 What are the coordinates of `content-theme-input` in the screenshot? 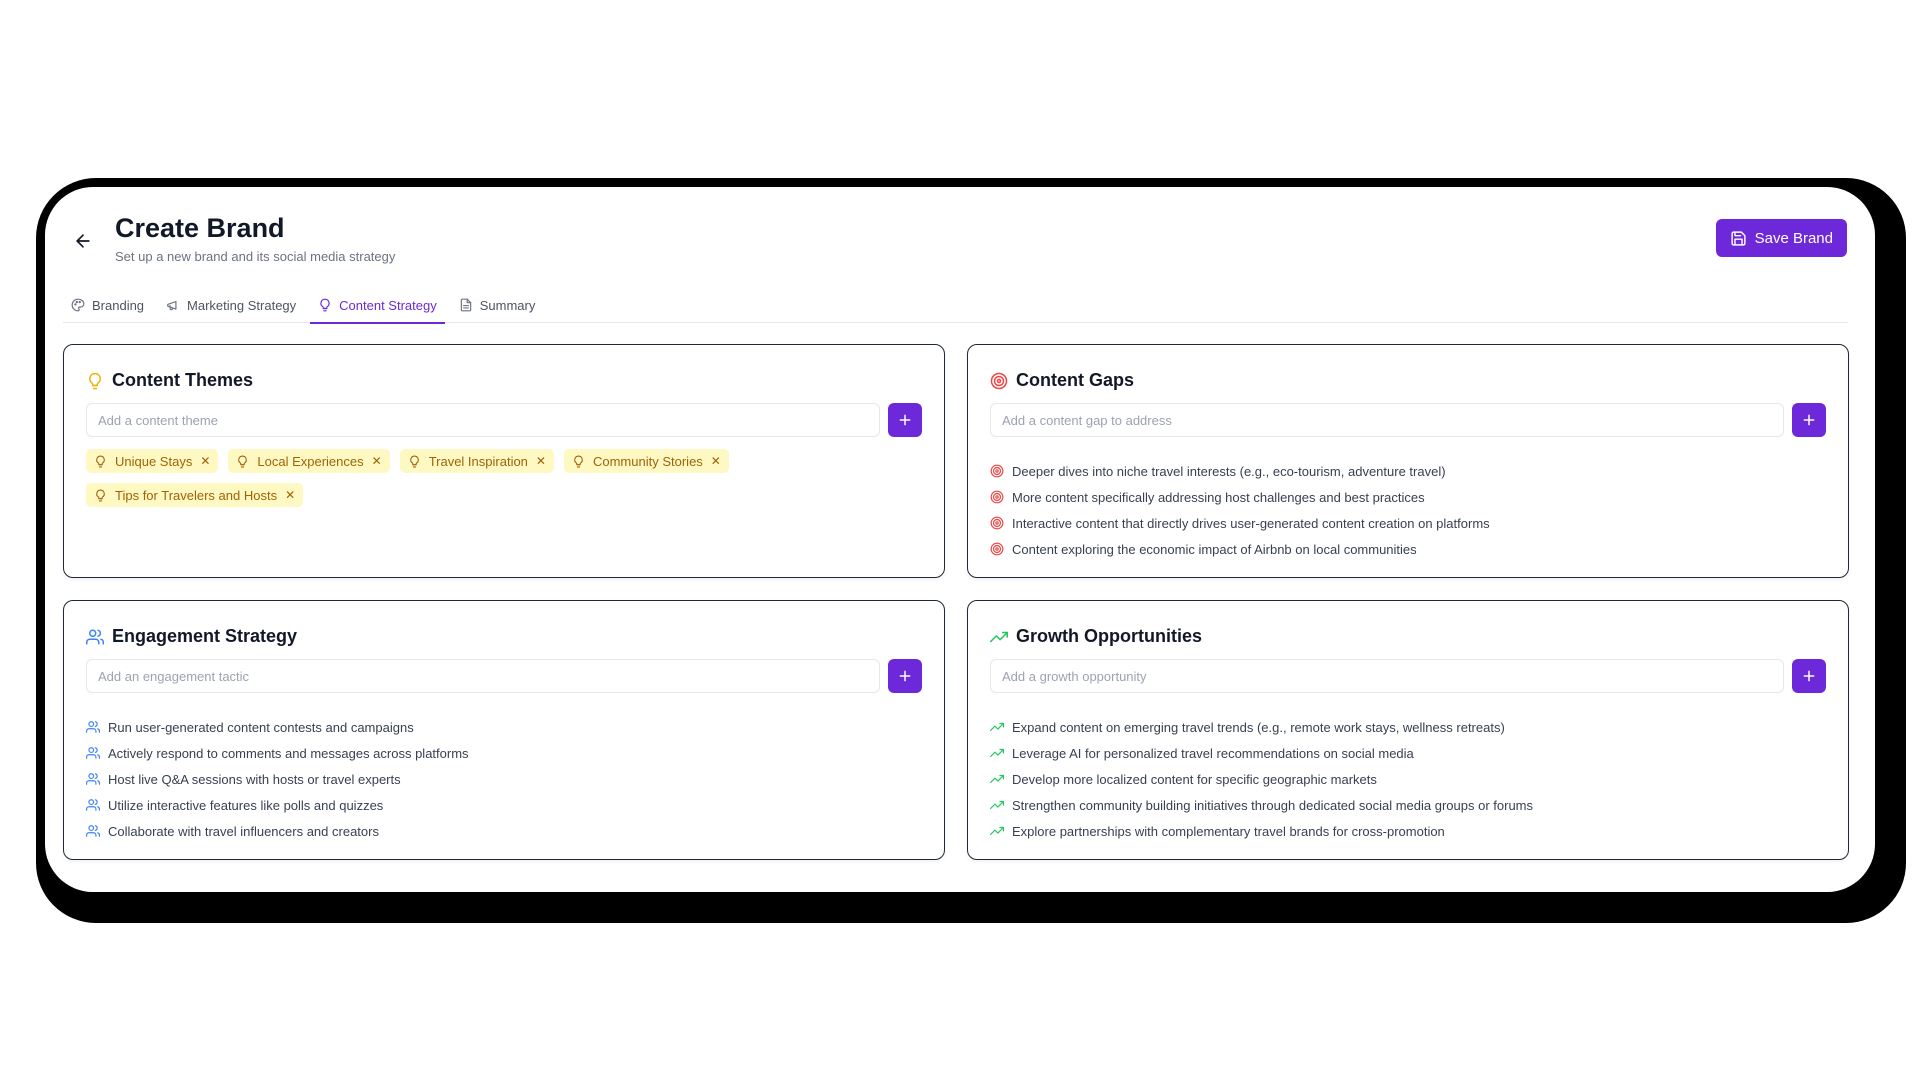 It's located at (483, 420).